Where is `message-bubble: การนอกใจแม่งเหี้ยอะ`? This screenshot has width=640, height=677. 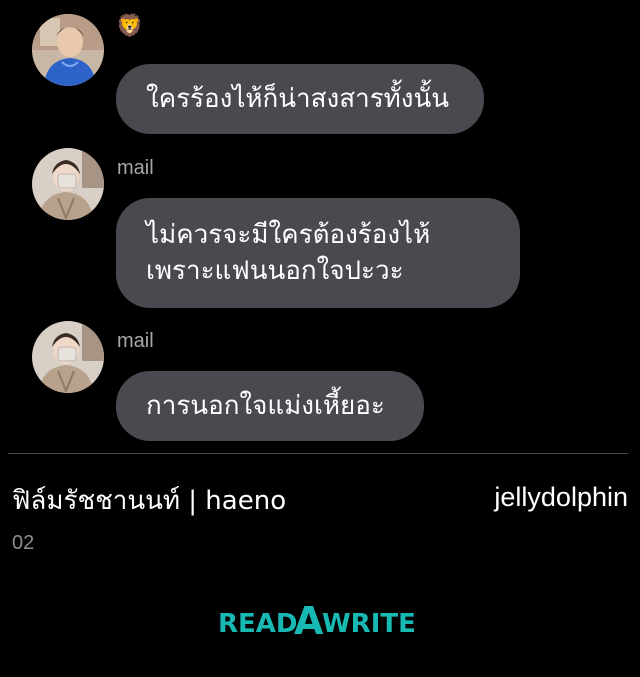
message-bubble: การนอกใจแม่งเหี้ยอะ is located at coordinates (270, 406).